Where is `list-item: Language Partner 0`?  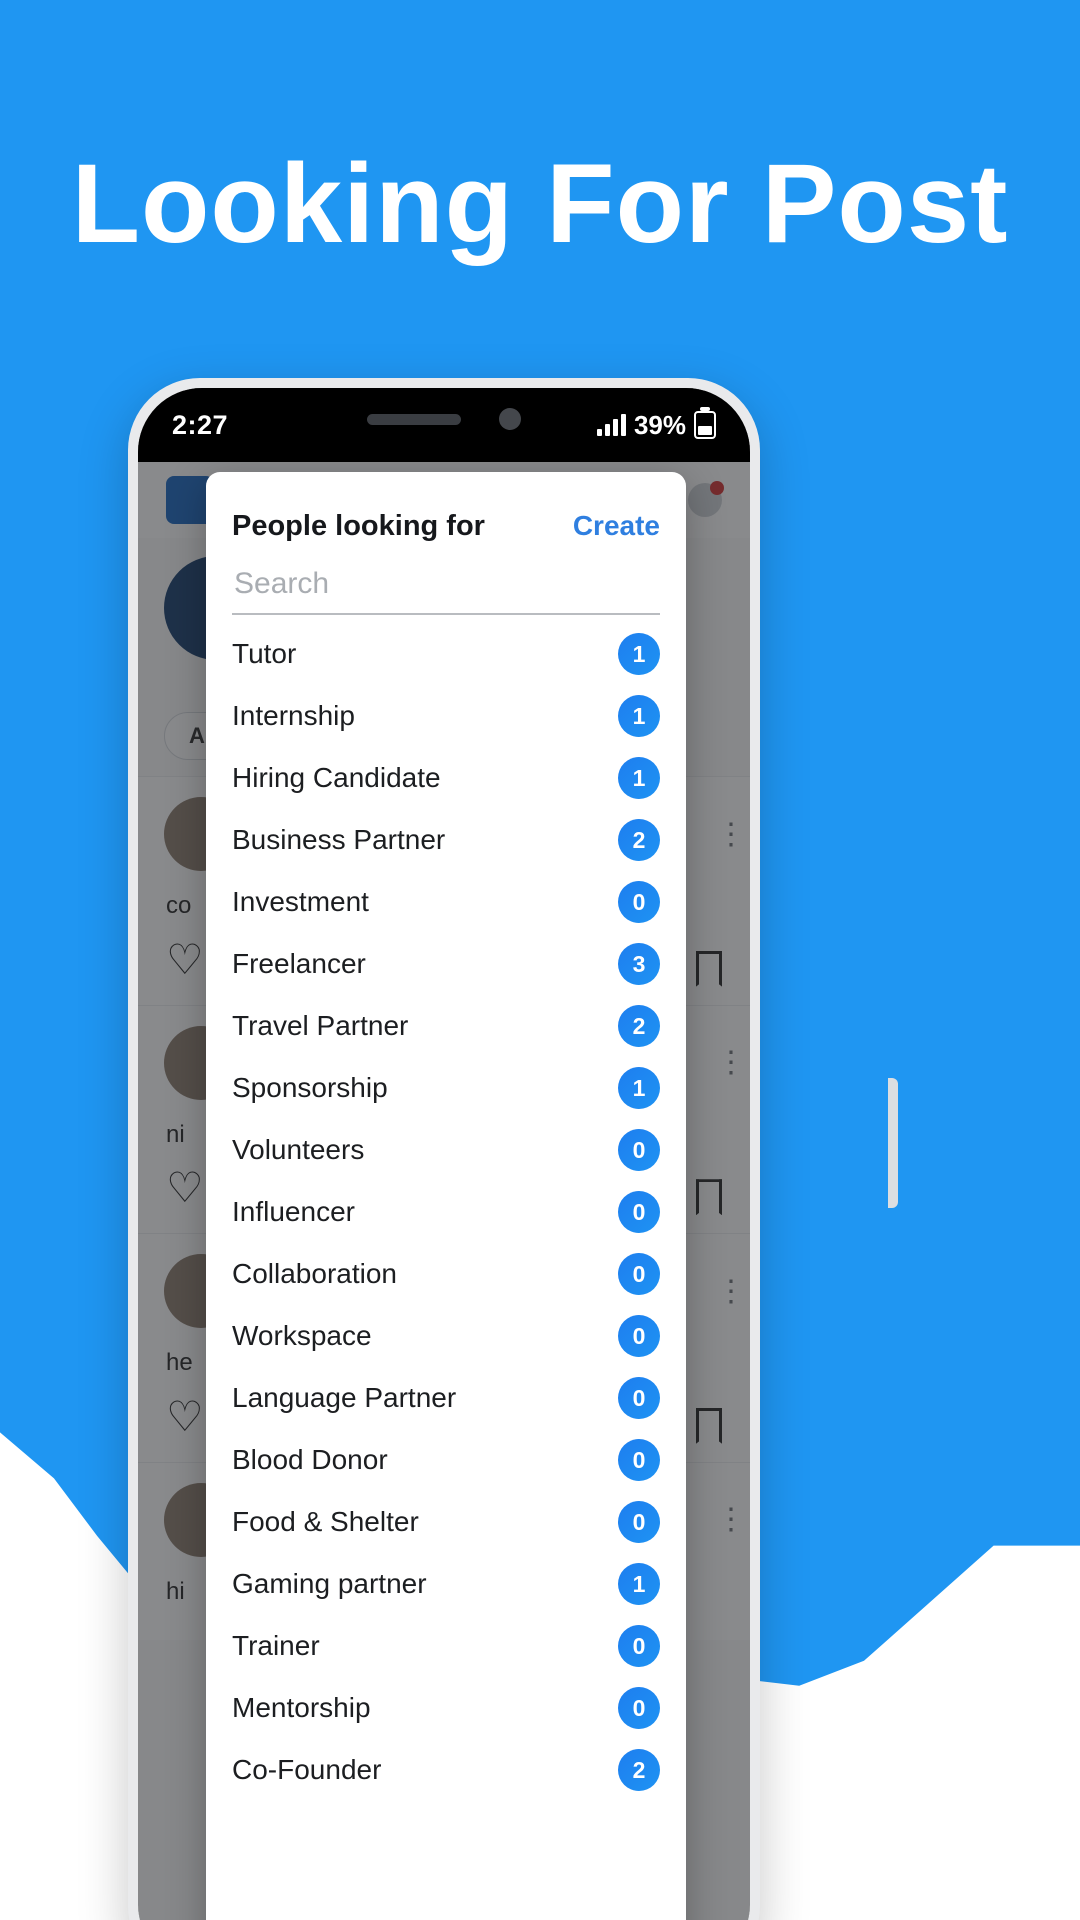 list-item: Language Partner 0 is located at coordinates (446, 1398).